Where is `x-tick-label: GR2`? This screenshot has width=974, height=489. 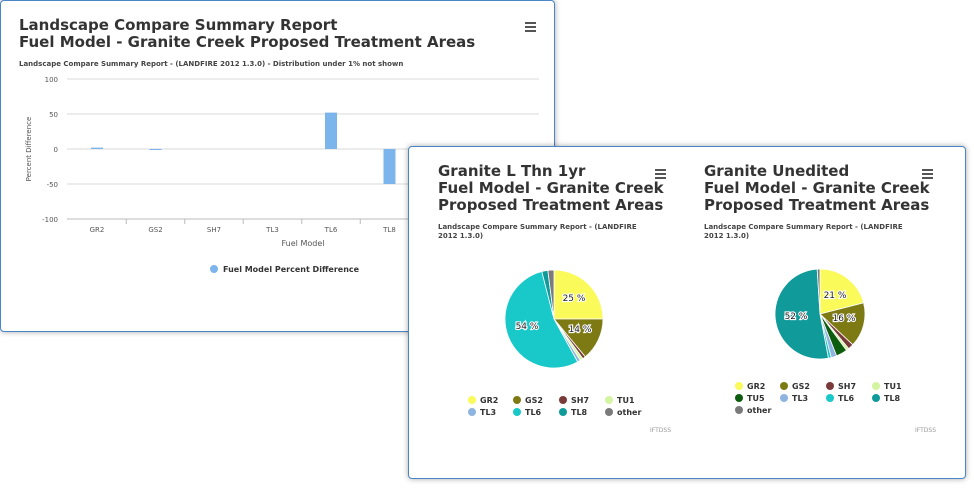 x-tick-label: GR2 is located at coordinates (97, 230).